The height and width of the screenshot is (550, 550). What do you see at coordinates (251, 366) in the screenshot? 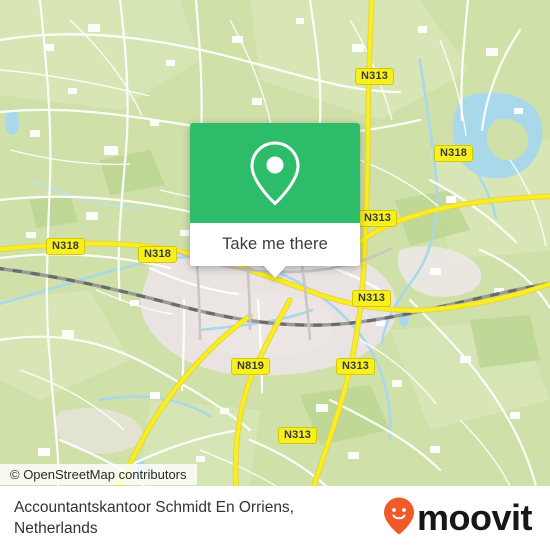
I see `road-shield-n819: N819` at bounding box center [251, 366].